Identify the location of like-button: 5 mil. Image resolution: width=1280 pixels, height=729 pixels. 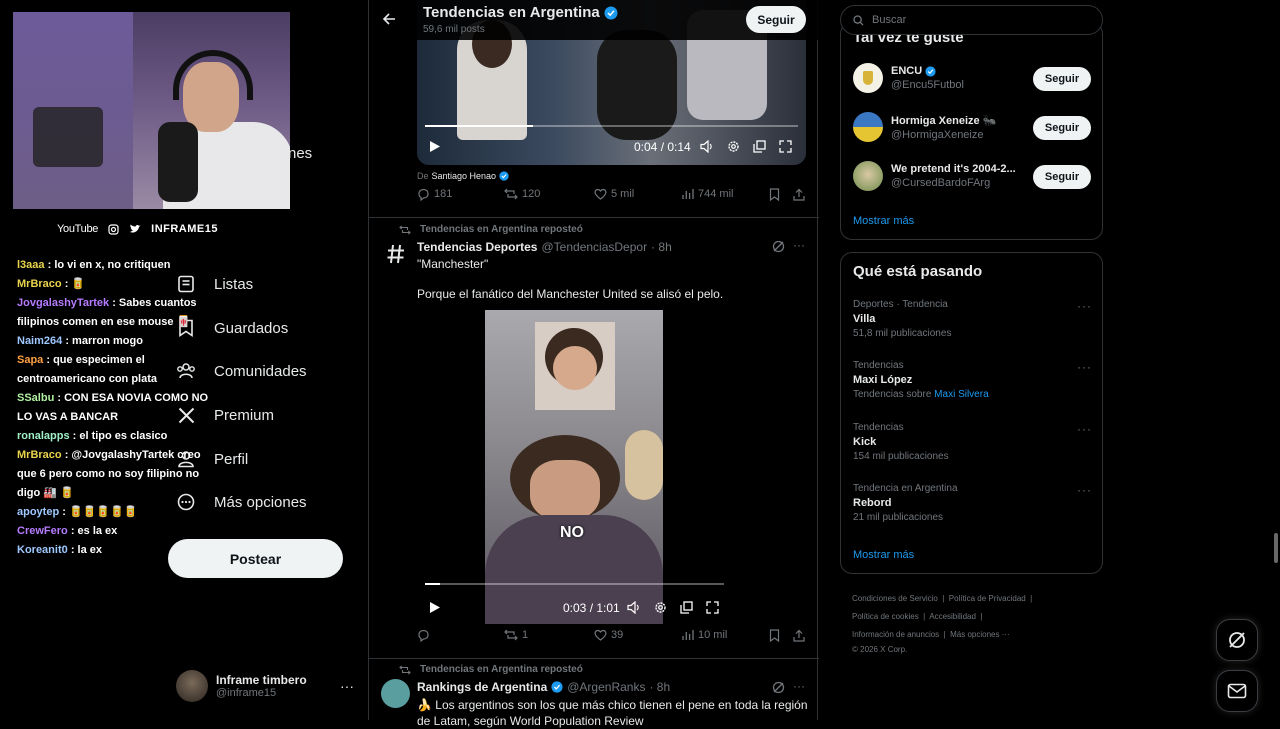
(614, 194).